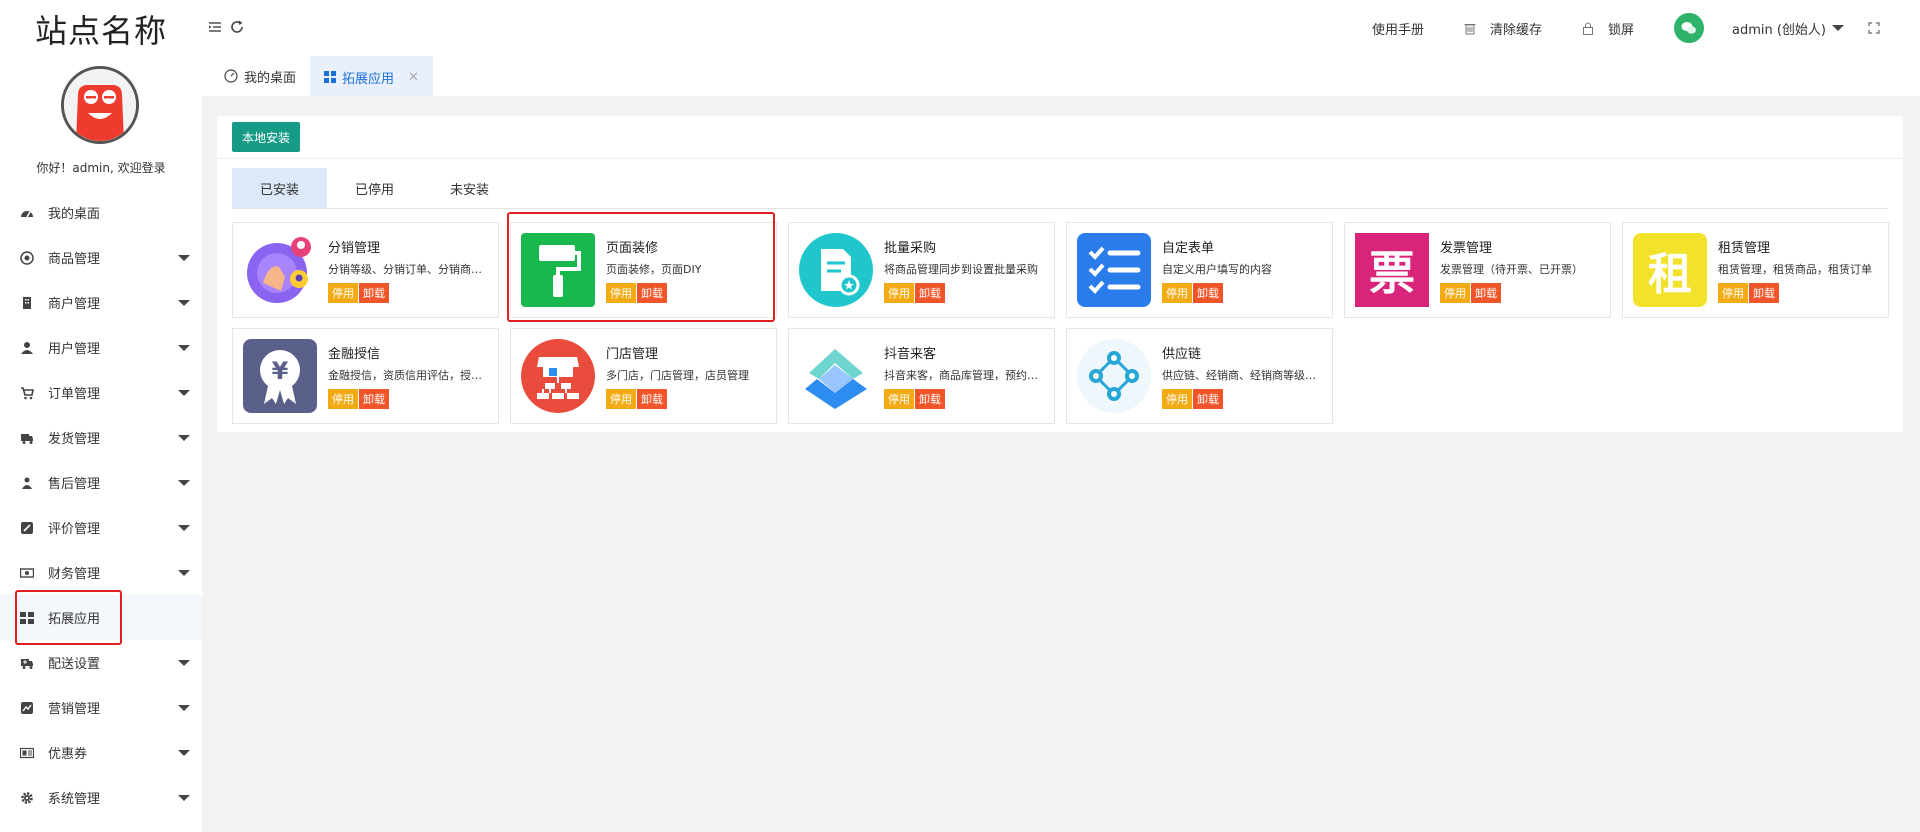  I want to click on dashboard-icon, so click(27, 213).